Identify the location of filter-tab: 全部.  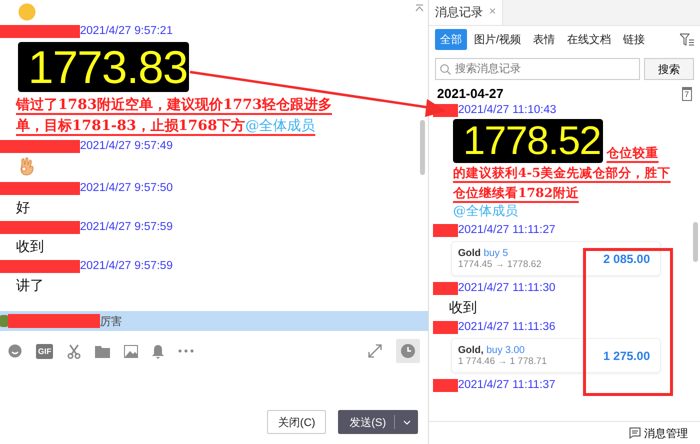
(451, 39).